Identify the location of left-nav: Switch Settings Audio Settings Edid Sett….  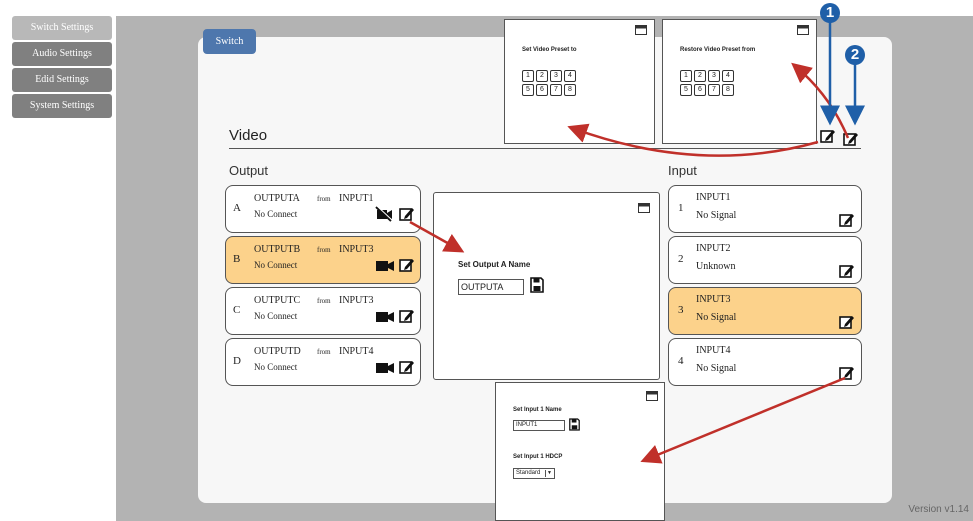
(62, 68).